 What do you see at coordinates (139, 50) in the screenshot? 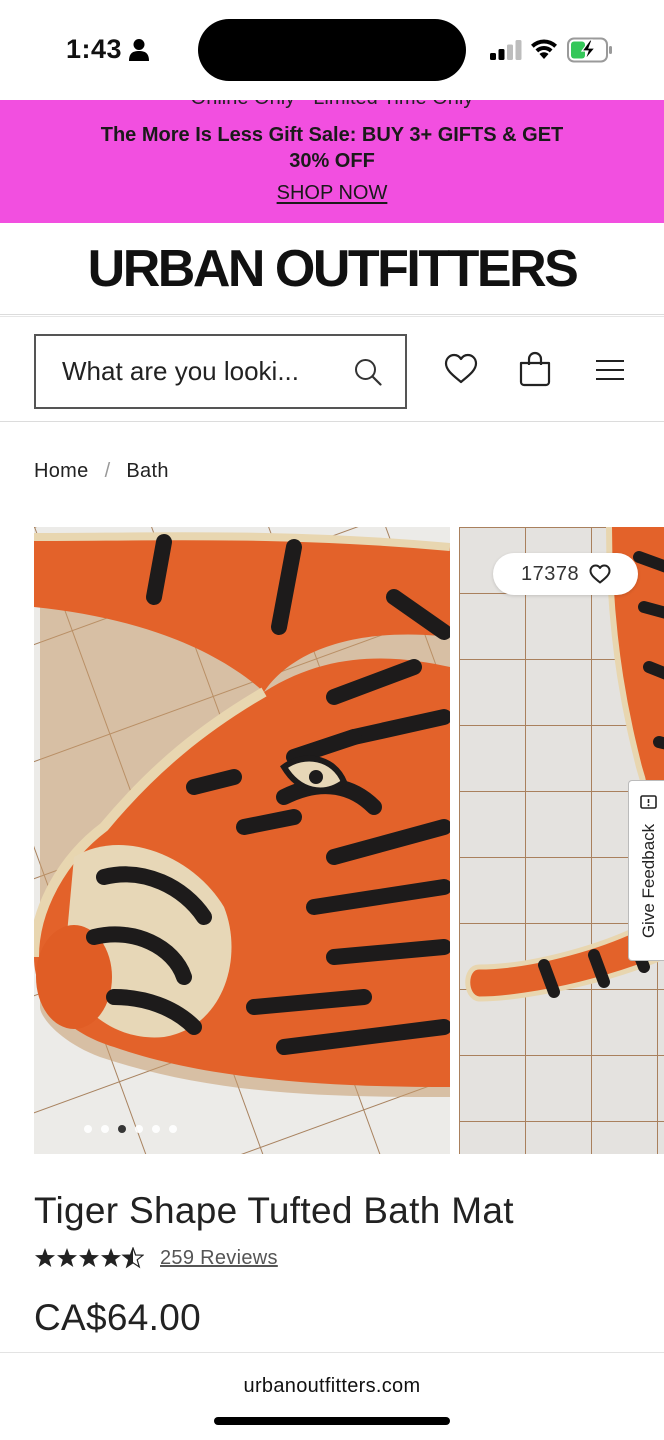
I see `person-icon` at bounding box center [139, 50].